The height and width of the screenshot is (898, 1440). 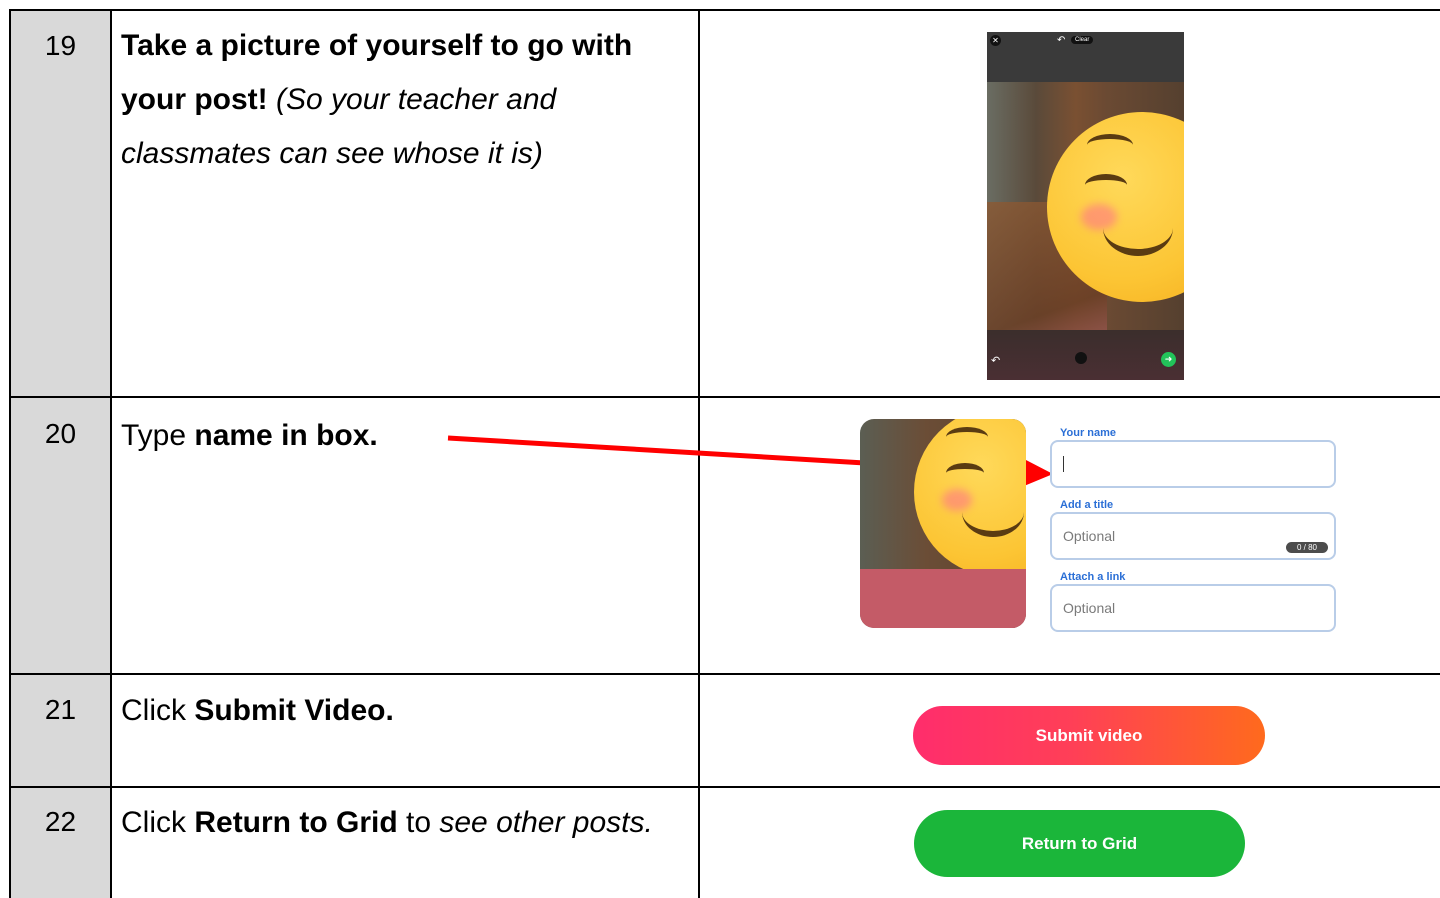 I want to click on table-left-border, so click(x=10, y=453).